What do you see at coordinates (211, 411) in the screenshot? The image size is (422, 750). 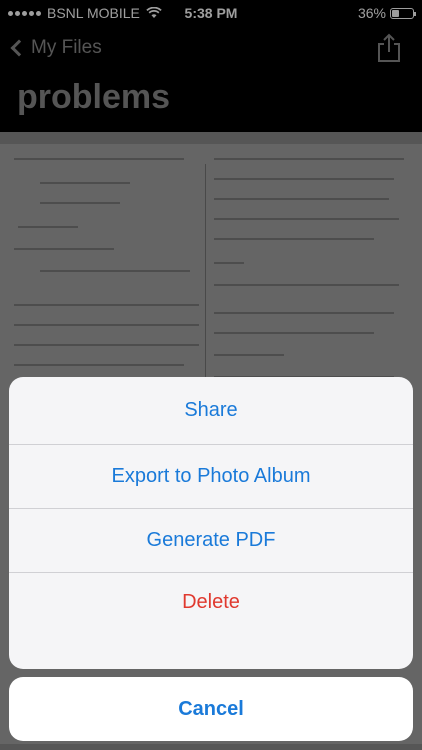 I see `share-action-button: Share` at bounding box center [211, 411].